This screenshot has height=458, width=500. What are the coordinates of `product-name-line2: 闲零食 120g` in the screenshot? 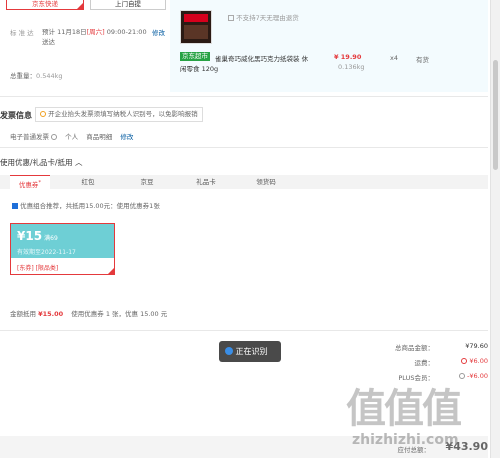 It's located at (199, 68).